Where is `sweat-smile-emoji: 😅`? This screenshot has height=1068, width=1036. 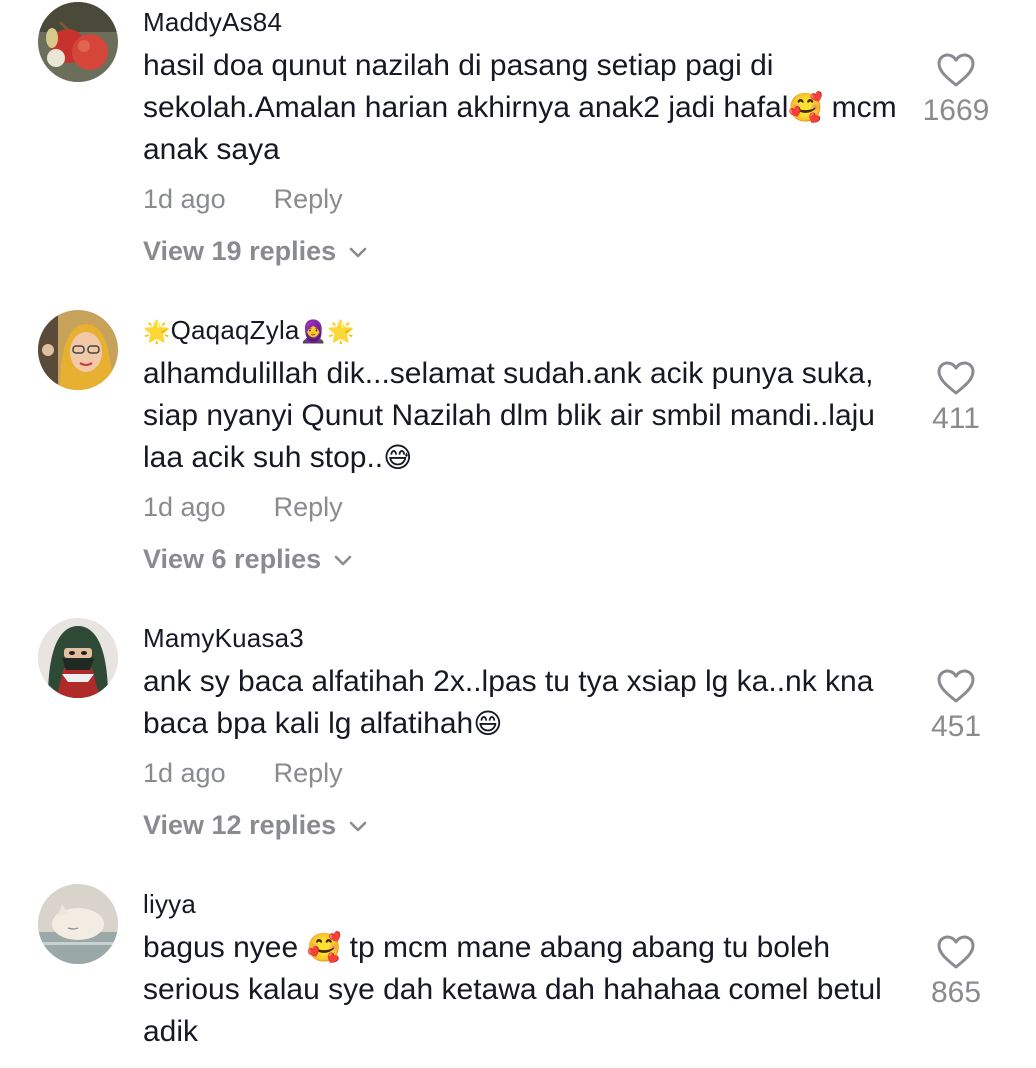 sweat-smile-emoji: 😅 is located at coordinates (398, 457).